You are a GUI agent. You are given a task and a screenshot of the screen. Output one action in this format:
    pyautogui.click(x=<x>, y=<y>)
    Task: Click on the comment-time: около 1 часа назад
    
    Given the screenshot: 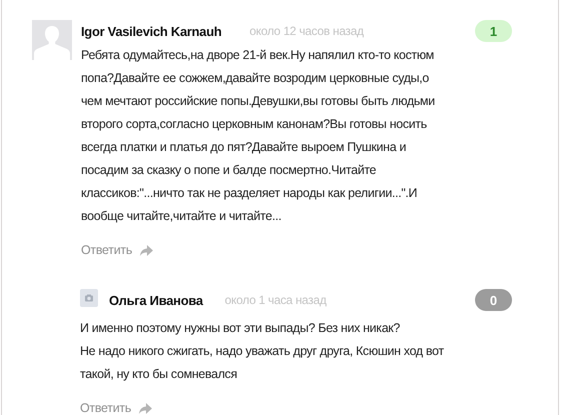 What is the action you would take?
    pyautogui.click(x=275, y=300)
    